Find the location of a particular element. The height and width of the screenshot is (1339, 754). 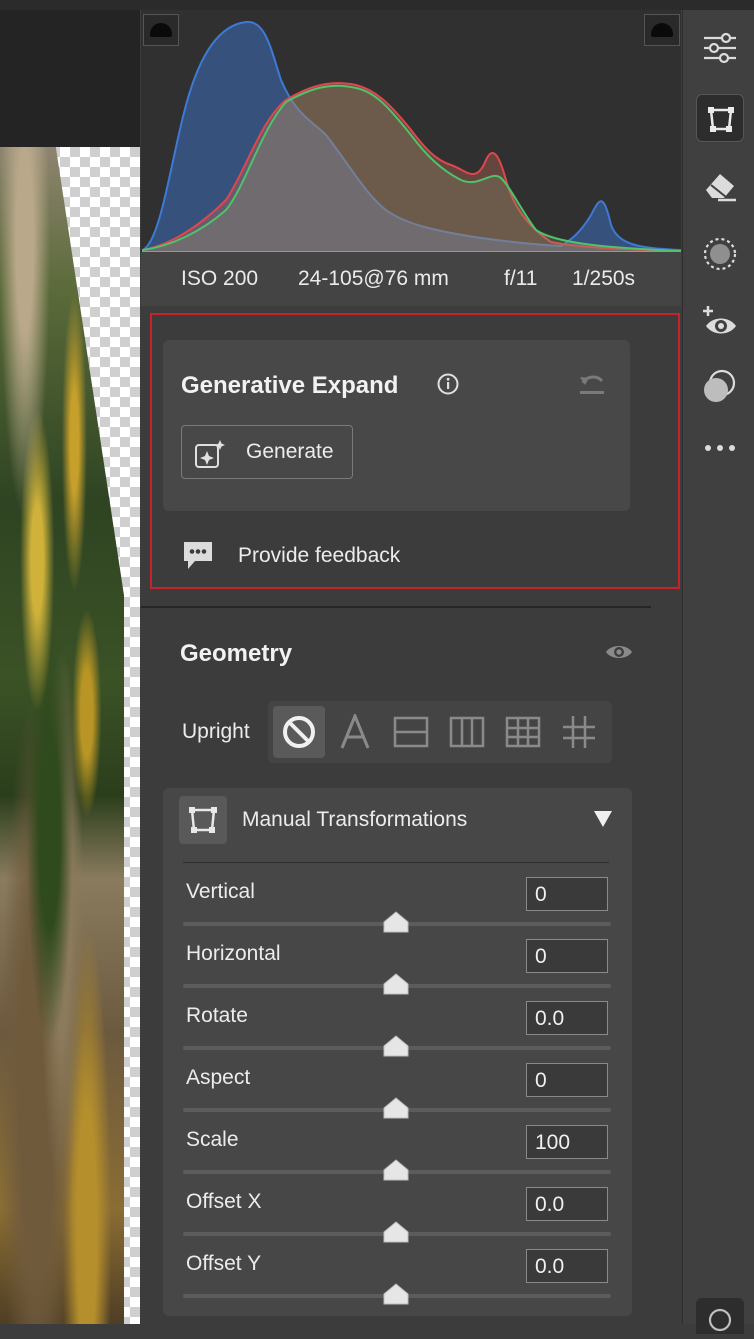

remove-tool-button is located at coordinates (720, 186).